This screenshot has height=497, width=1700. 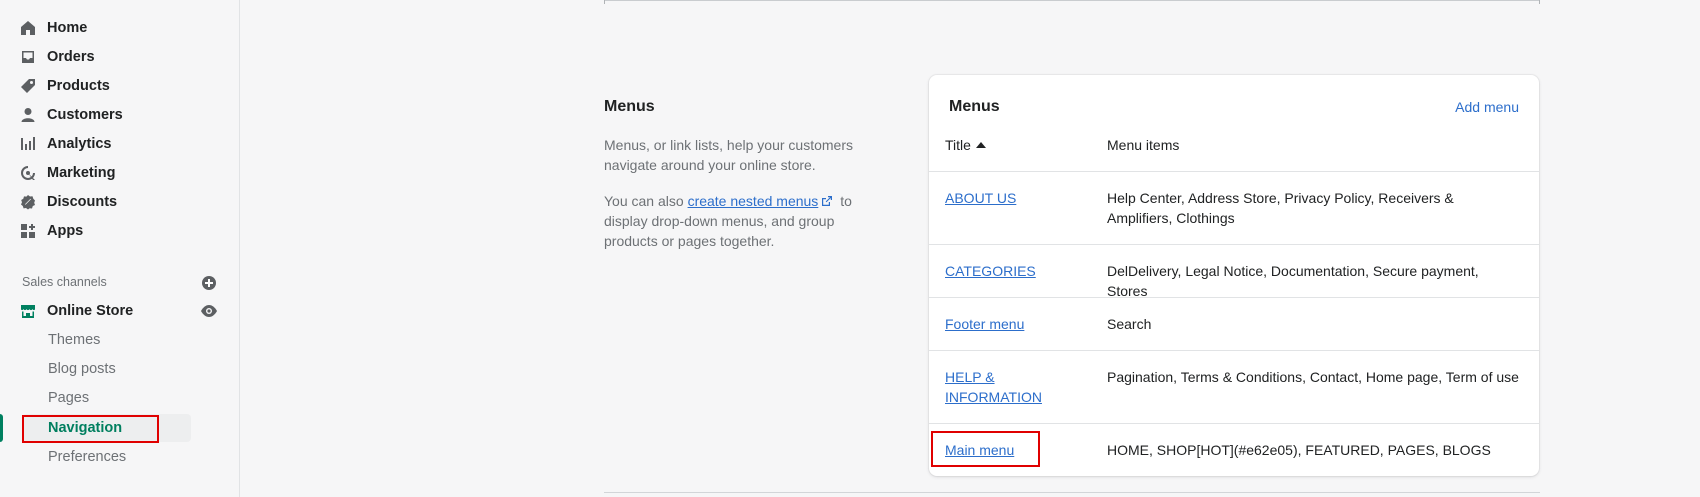 What do you see at coordinates (120, 231) in the screenshot?
I see `sidebar-item-apps: Apps` at bounding box center [120, 231].